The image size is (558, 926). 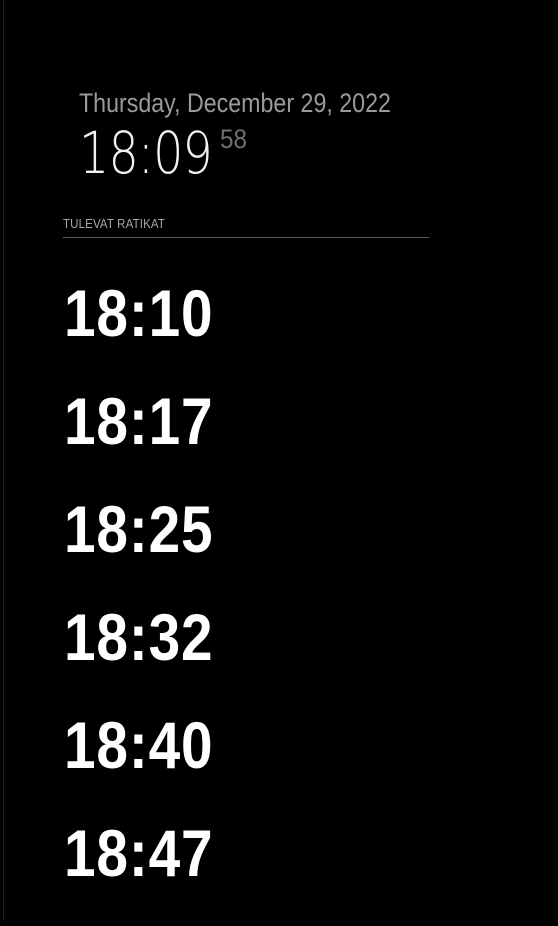 What do you see at coordinates (264, 332) in the screenshot?
I see `departure-item: 18:10` at bounding box center [264, 332].